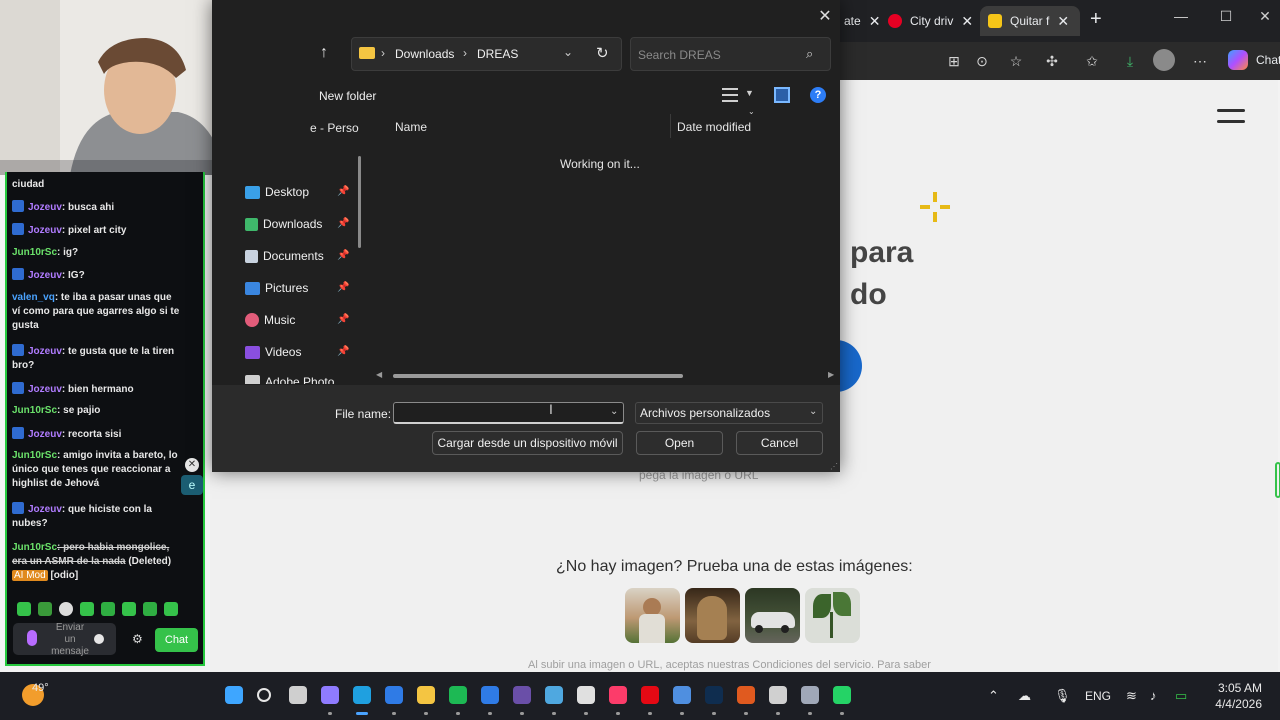 This screenshot has height=720, width=1280. What do you see at coordinates (283, 224) in the screenshot?
I see `sidebar-item-downloads: Downloads` at bounding box center [283, 224].